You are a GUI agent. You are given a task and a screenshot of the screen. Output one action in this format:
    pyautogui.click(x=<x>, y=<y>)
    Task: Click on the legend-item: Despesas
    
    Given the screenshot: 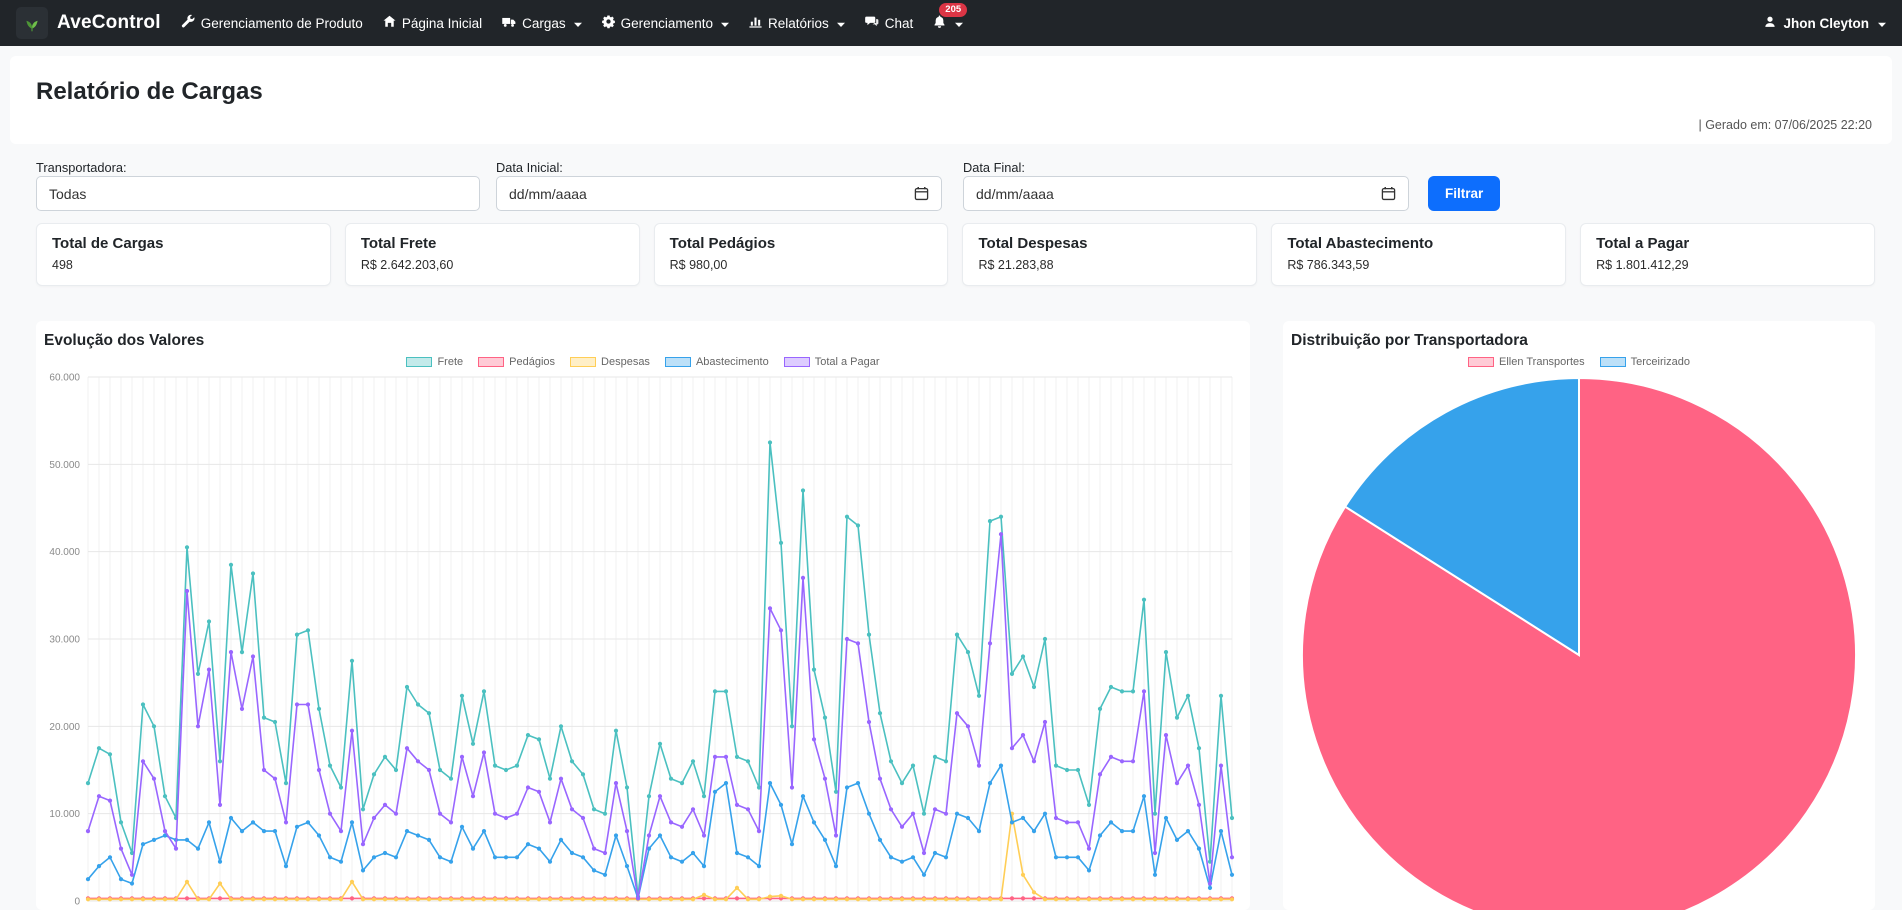 What is the action you would take?
    pyautogui.click(x=610, y=362)
    